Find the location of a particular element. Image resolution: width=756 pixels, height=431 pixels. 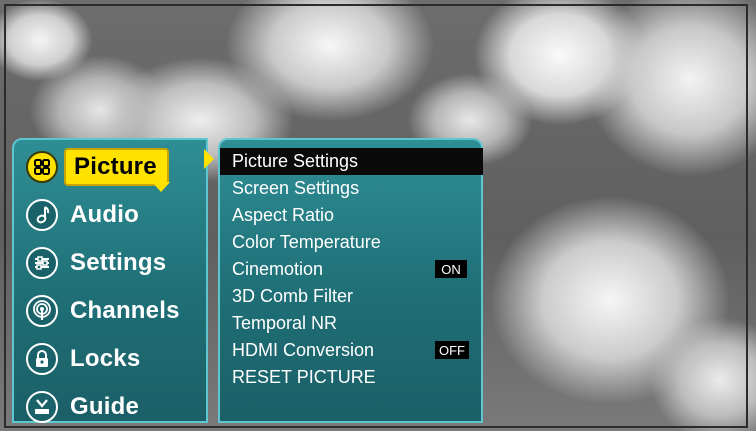

category-item-guide: Guide is located at coordinates (119, 407).